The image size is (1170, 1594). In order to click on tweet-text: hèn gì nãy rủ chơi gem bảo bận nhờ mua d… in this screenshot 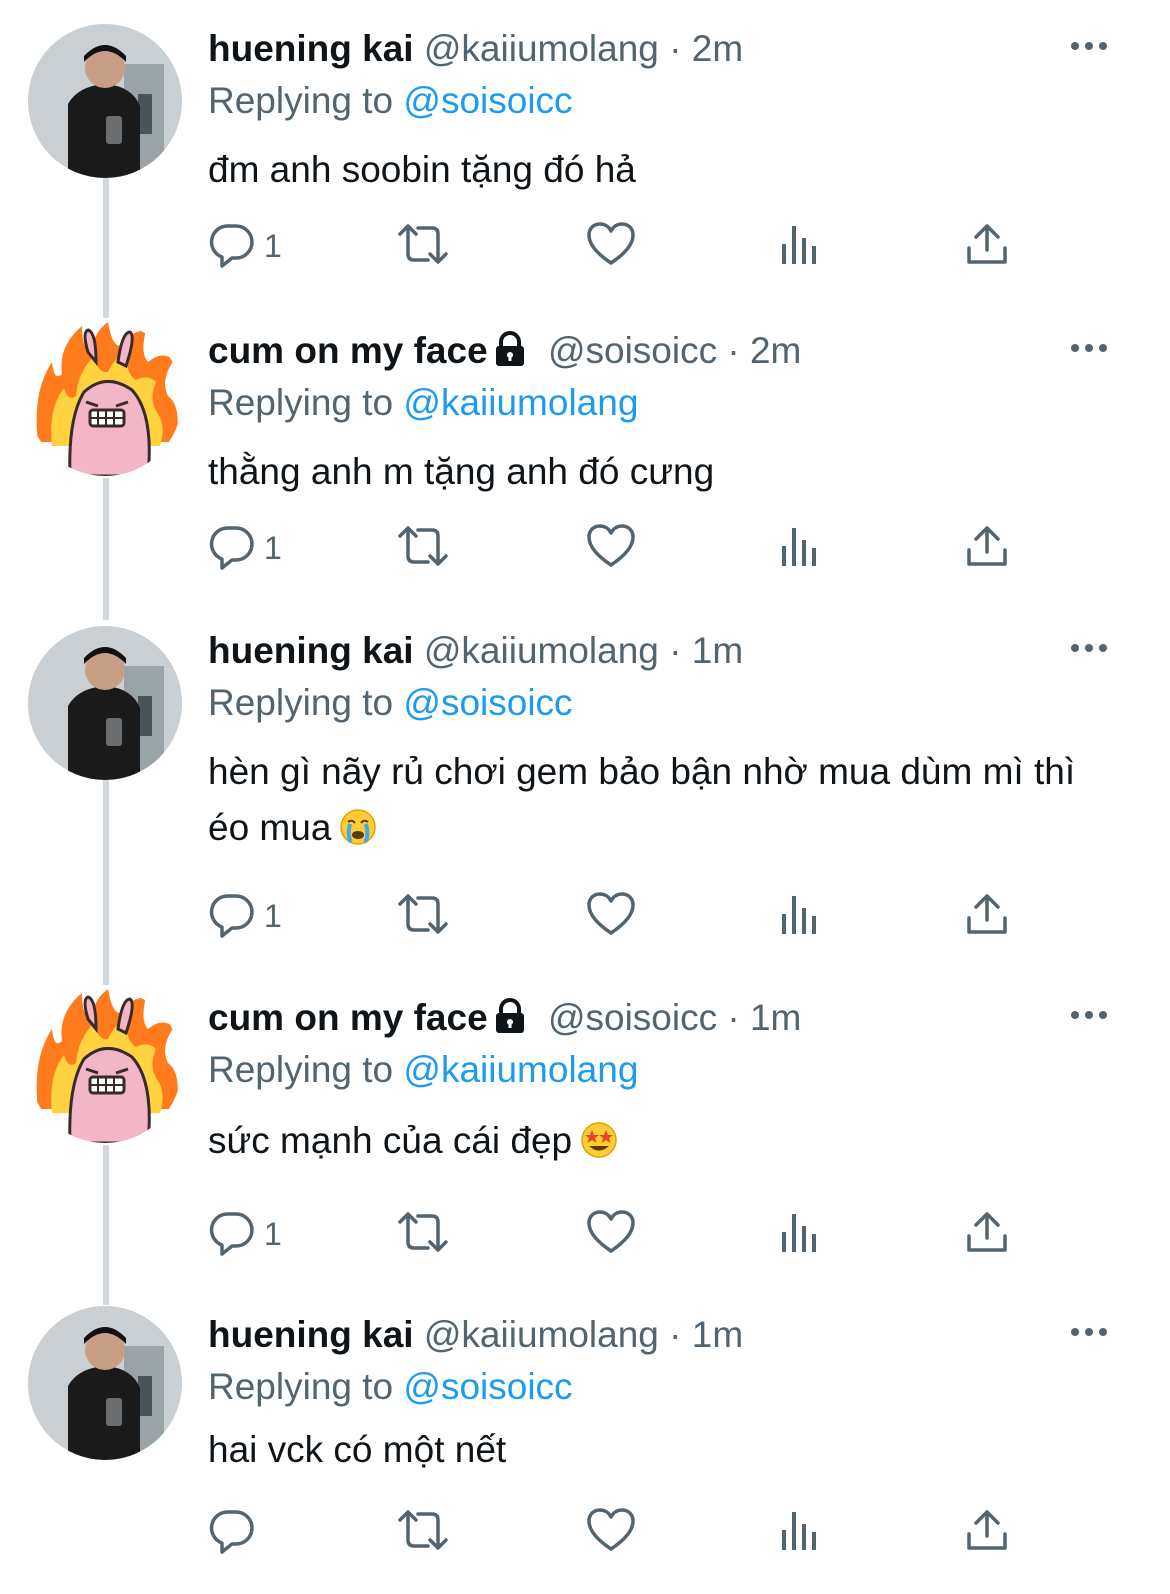, I will do `click(655, 803)`.